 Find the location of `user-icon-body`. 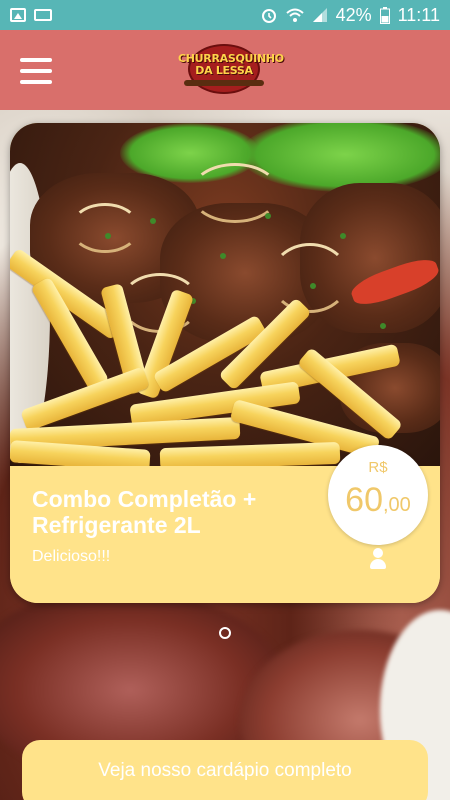

user-icon-body is located at coordinates (378, 564).